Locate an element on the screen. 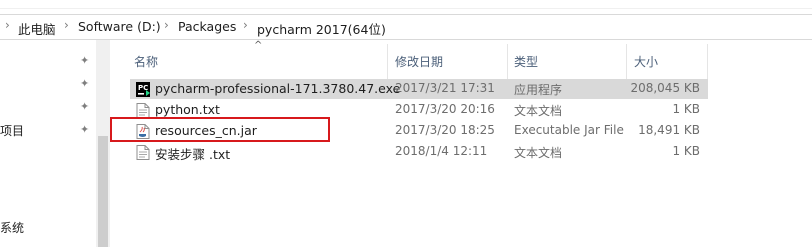 This screenshot has width=812, height=247. breadcrumb-this-pc: 此电脑 is located at coordinates (37, 28).